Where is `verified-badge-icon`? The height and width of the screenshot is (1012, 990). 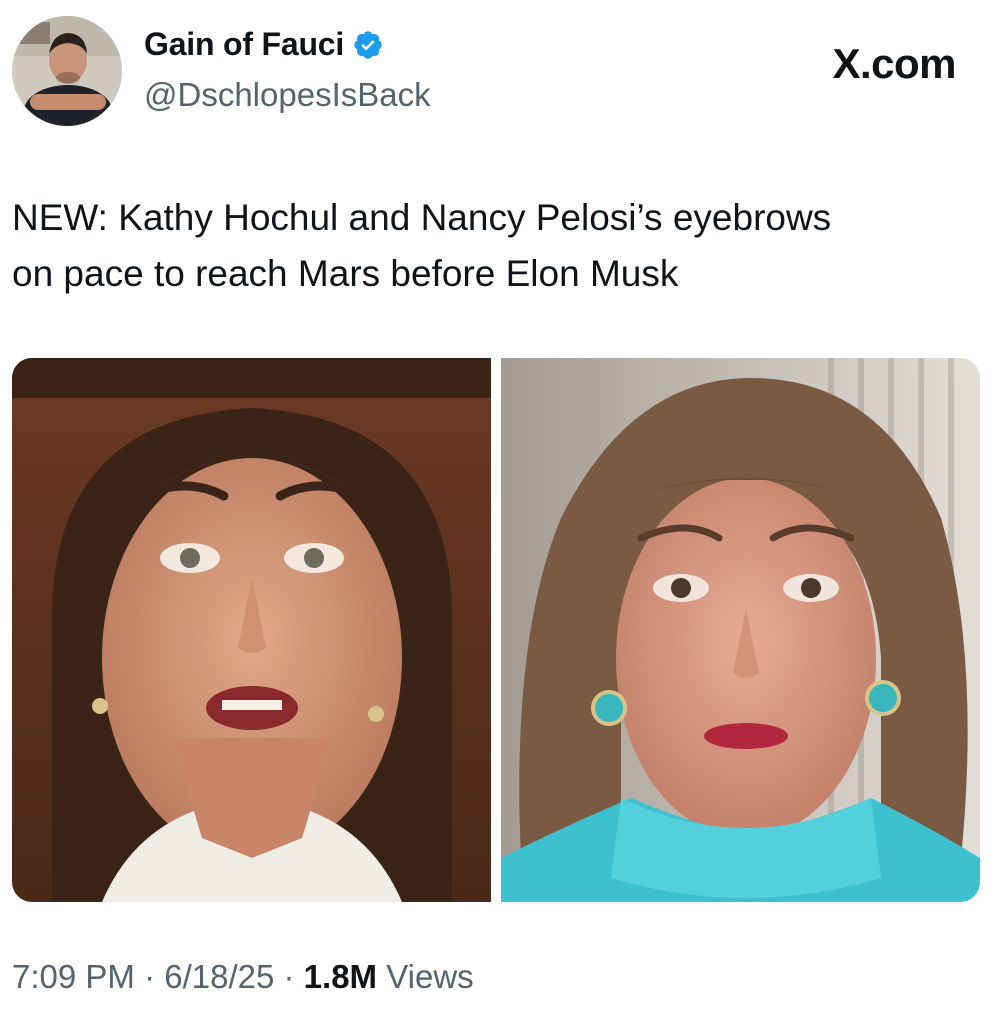 verified-badge-icon is located at coordinates (368, 45).